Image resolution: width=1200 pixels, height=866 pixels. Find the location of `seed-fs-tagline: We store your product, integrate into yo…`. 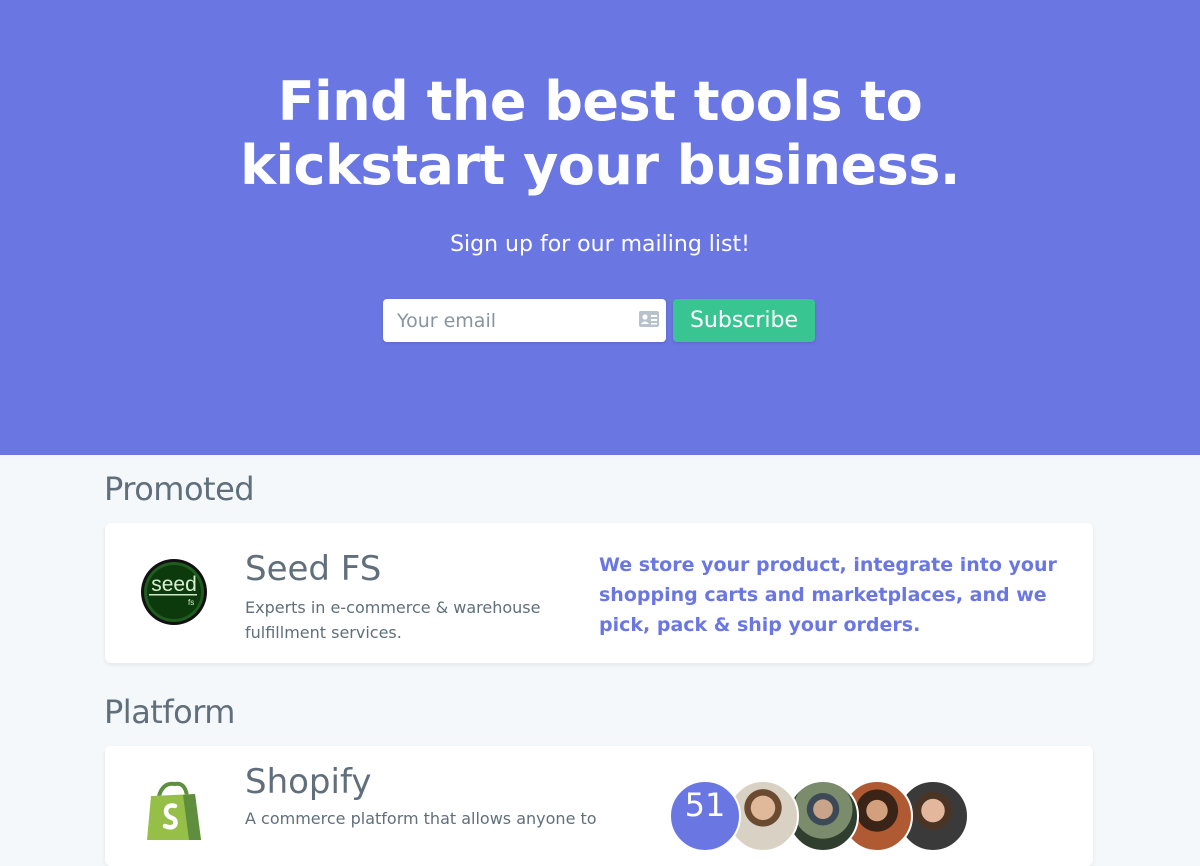

seed-fs-tagline: We store your product, integrate into yo… is located at coordinates (828, 595).